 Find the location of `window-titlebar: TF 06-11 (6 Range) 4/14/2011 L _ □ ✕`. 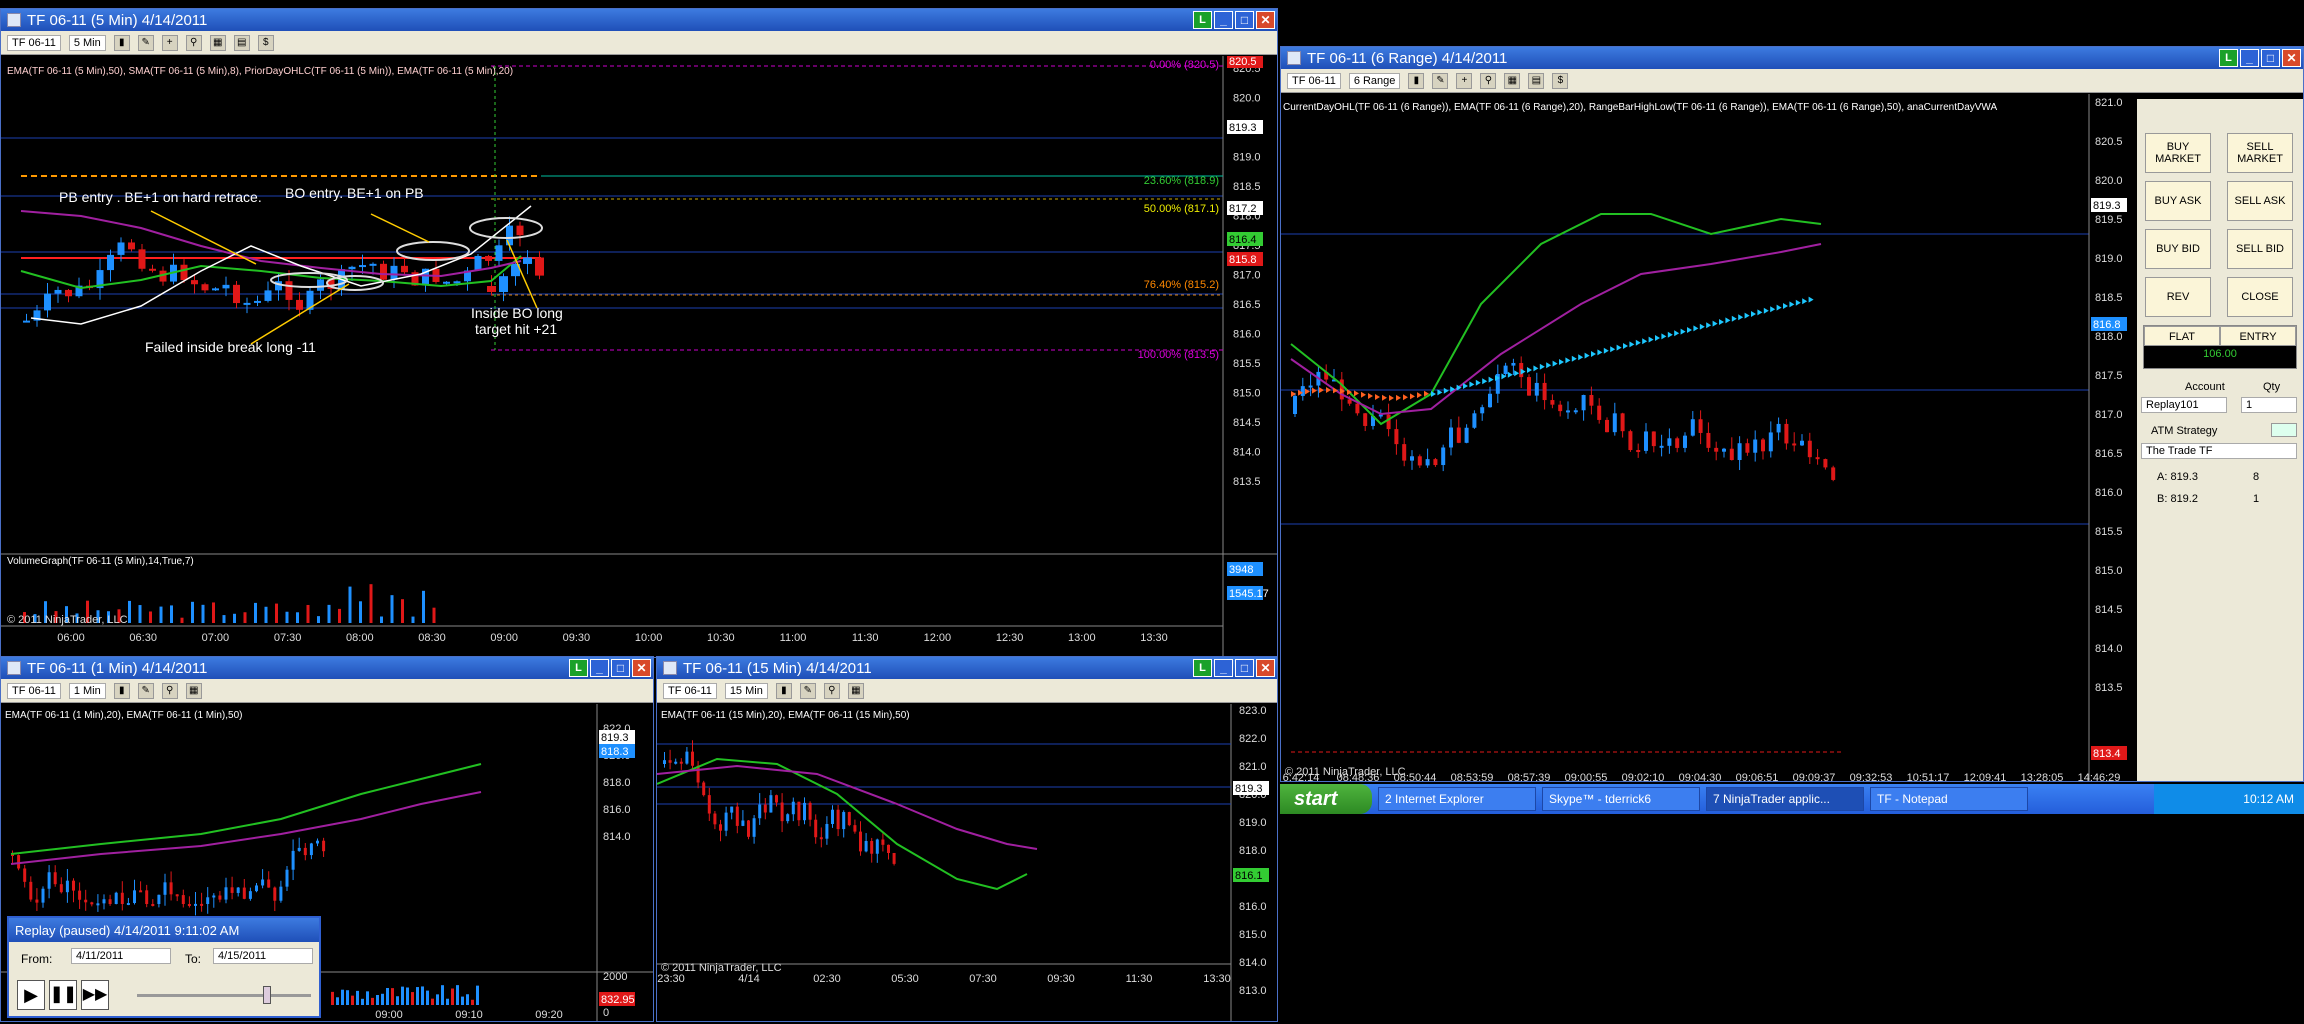

window-titlebar: TF 06-11 (6 Range) 4/14/2011 L _ □ ✕ is located at coordinates (1792, 58).